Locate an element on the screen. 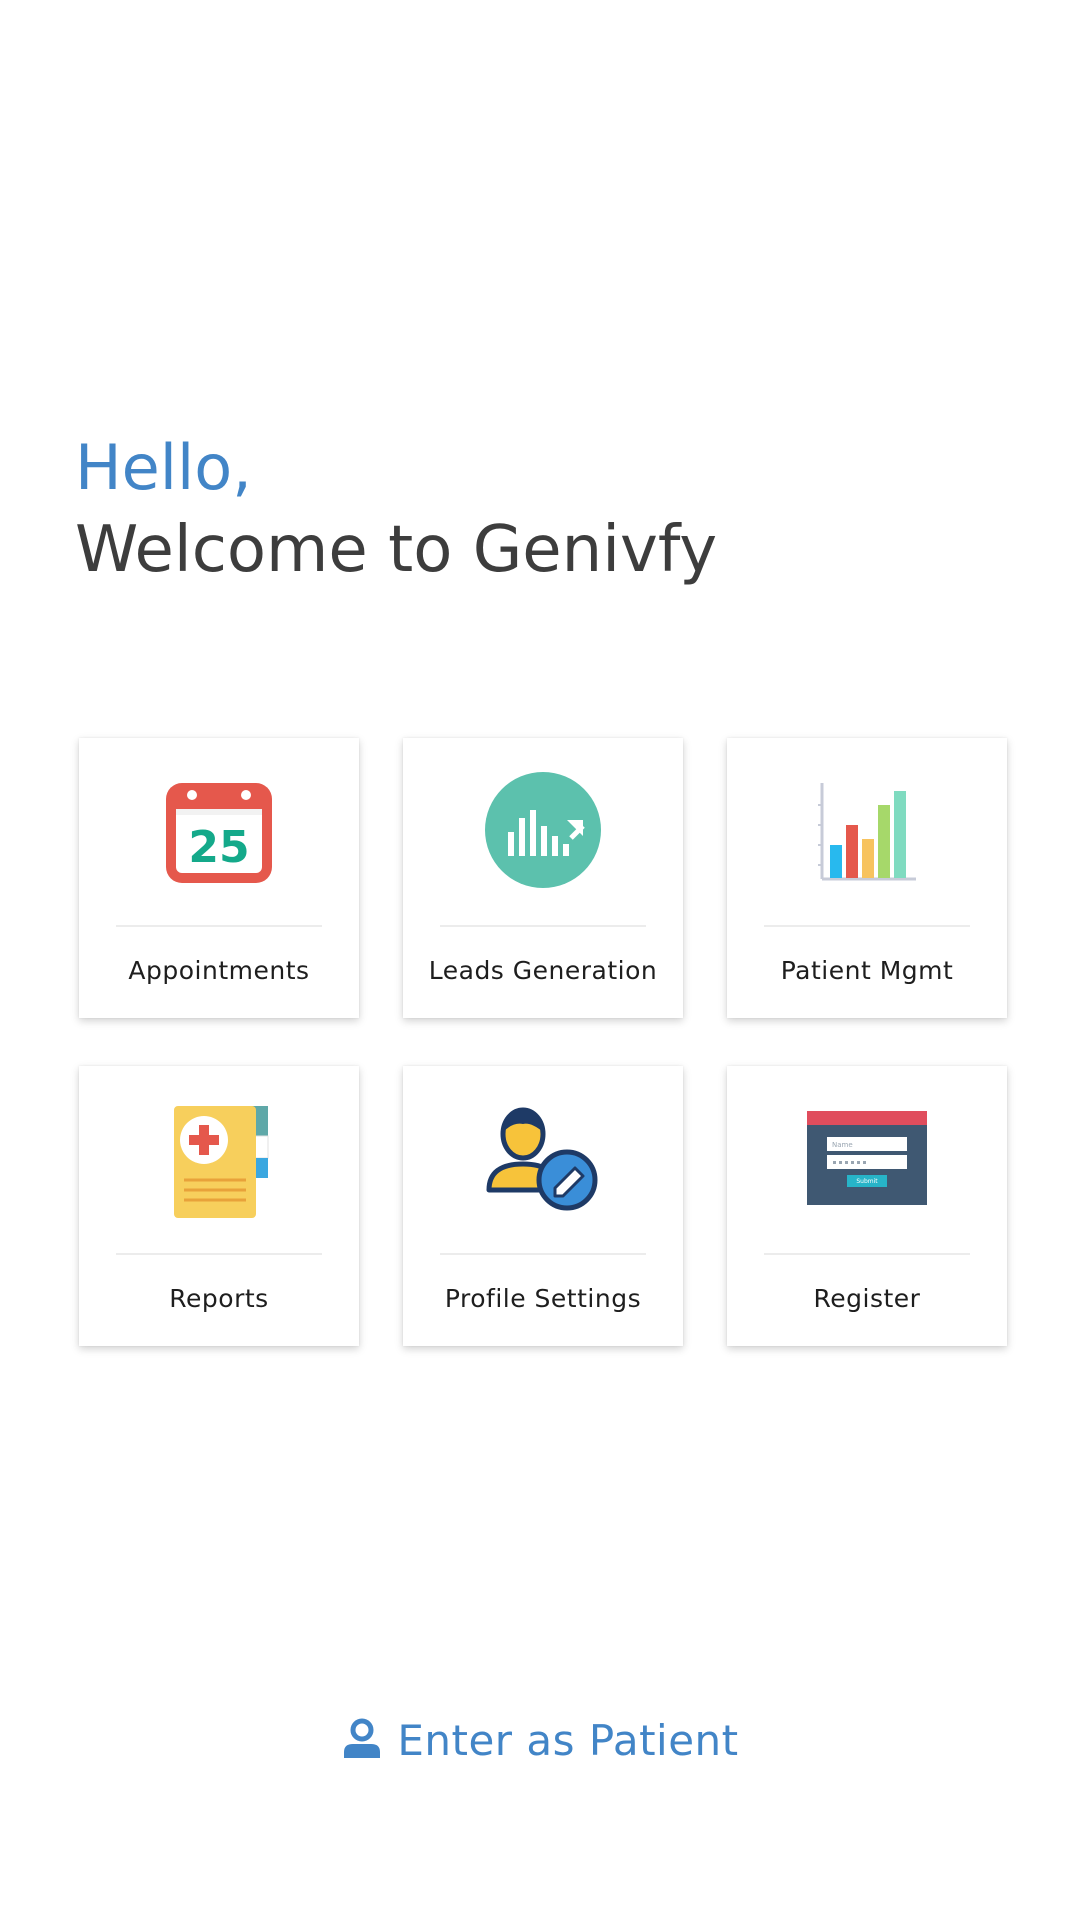 The height and width of the screenshot is (1920, 1080). tile-leads-generation: Leads Generation is located at coordinates (543, 878).